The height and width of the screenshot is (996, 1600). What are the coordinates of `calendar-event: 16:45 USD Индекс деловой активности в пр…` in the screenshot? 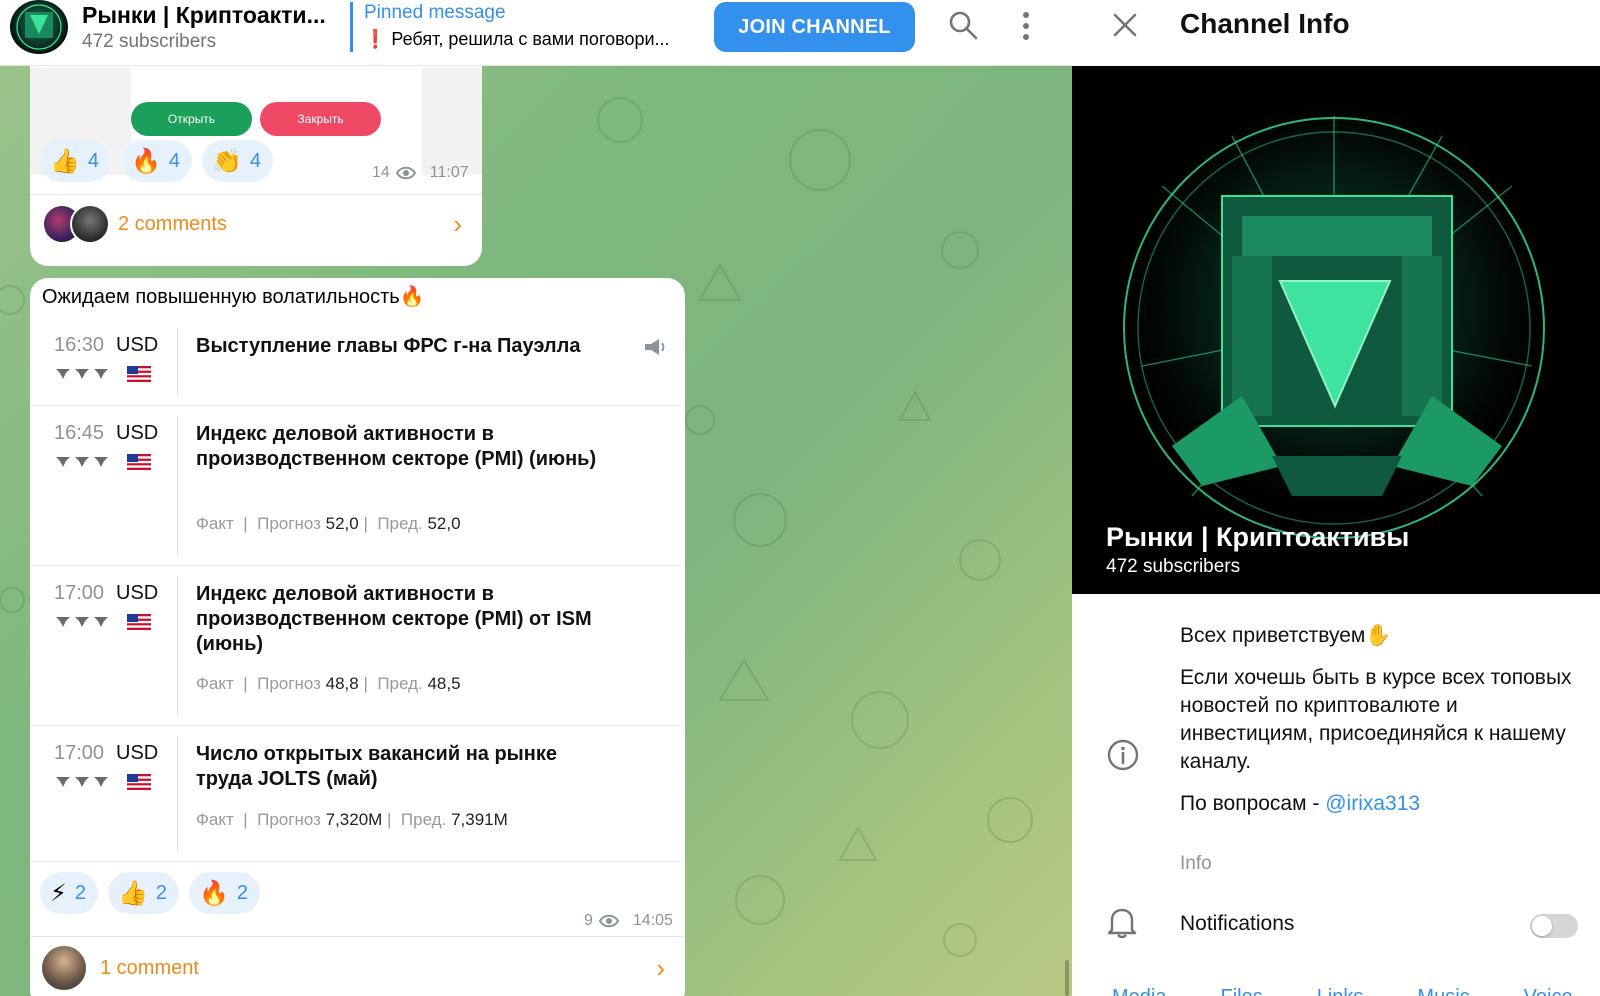 It's located at (357, 486).